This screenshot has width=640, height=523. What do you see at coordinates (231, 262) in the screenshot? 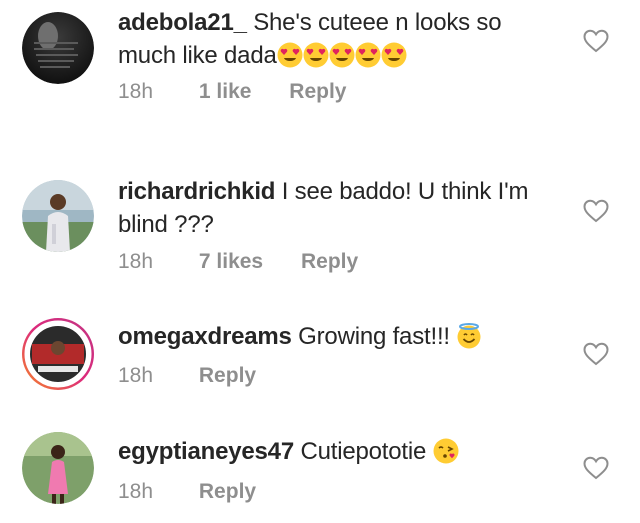
I see `like-count-button: 7 likes` at bounding box center [231, 262].